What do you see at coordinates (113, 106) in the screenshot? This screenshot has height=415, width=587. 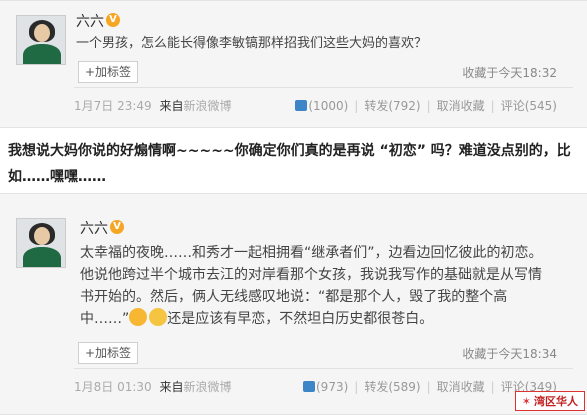 I see `post-date: 1月7日 23:49` at bounding box center [113, 106].